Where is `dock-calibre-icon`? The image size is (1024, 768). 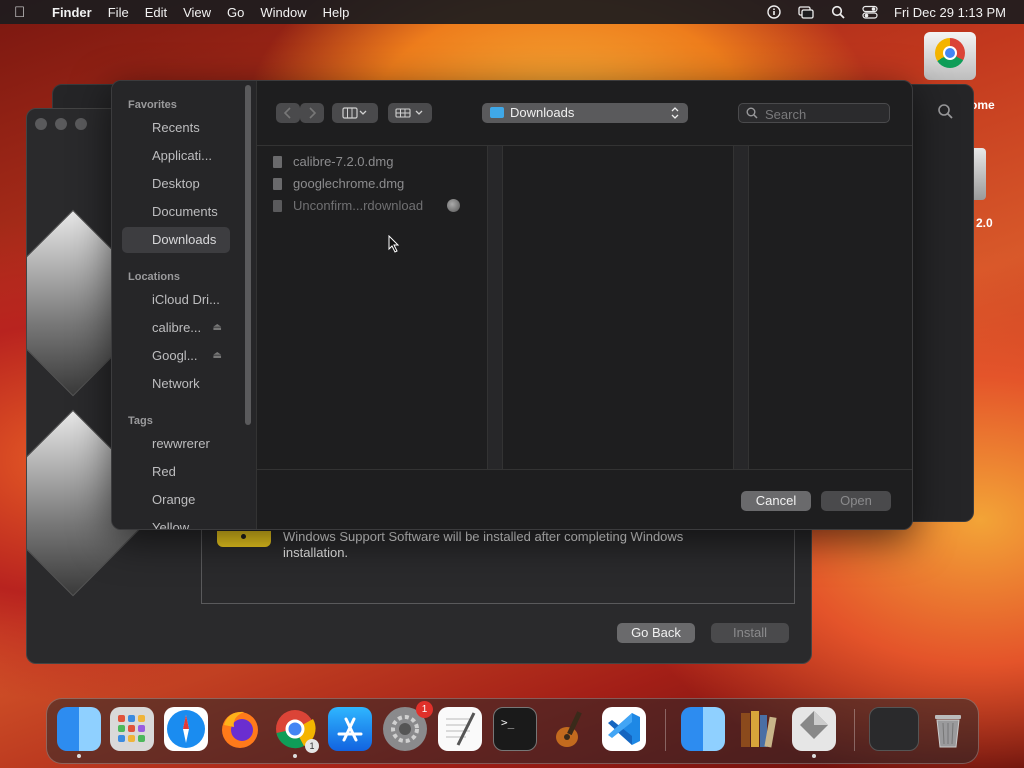 dock-calibre-icon is located at coordinates (758, 729).